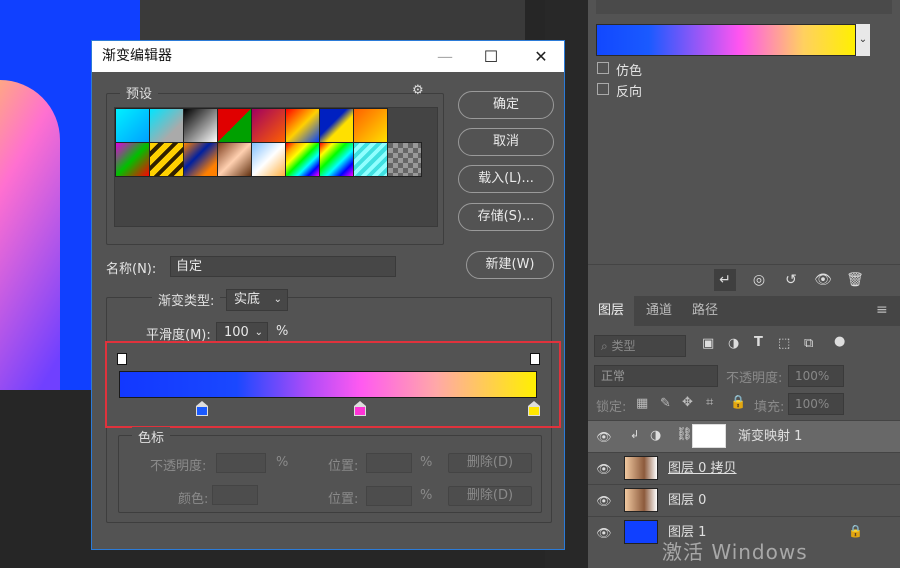  What do you see at coordinates (131, 269) in the screenshot?
I see `name-label: 名称(N):` at bounding box center [131, 269].